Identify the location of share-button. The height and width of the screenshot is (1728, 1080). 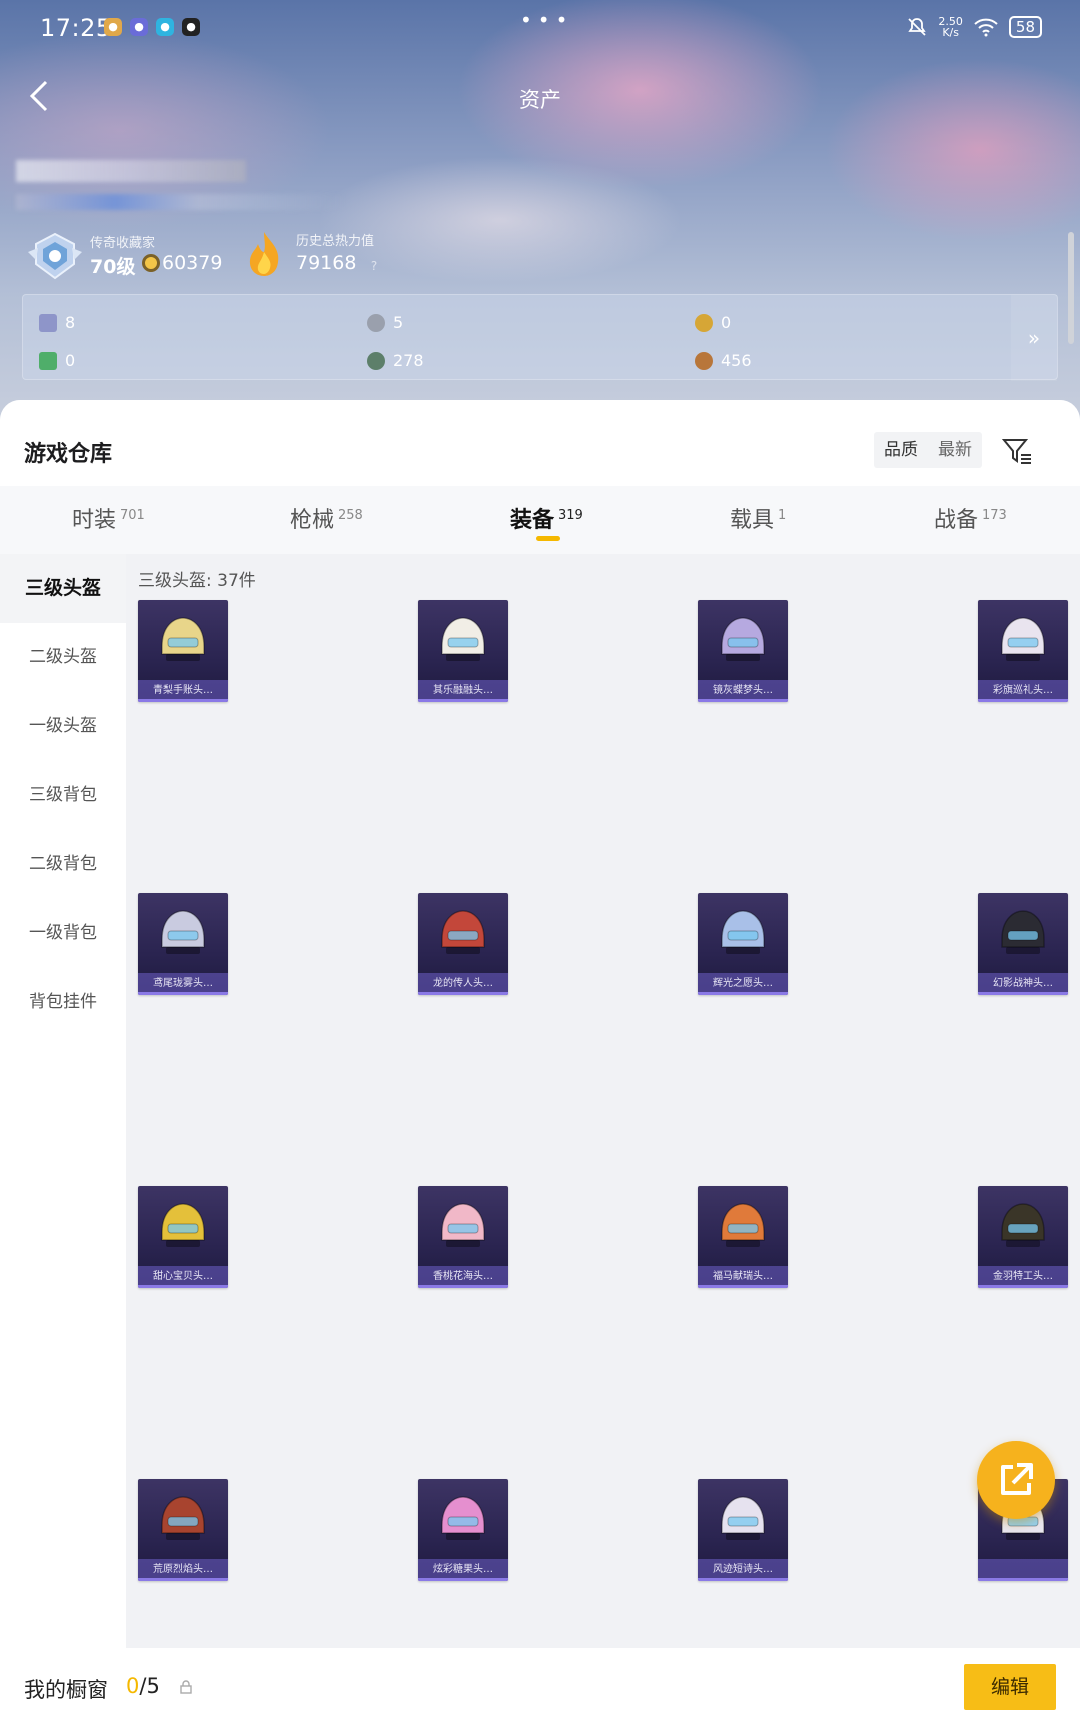
(1016, 1480).